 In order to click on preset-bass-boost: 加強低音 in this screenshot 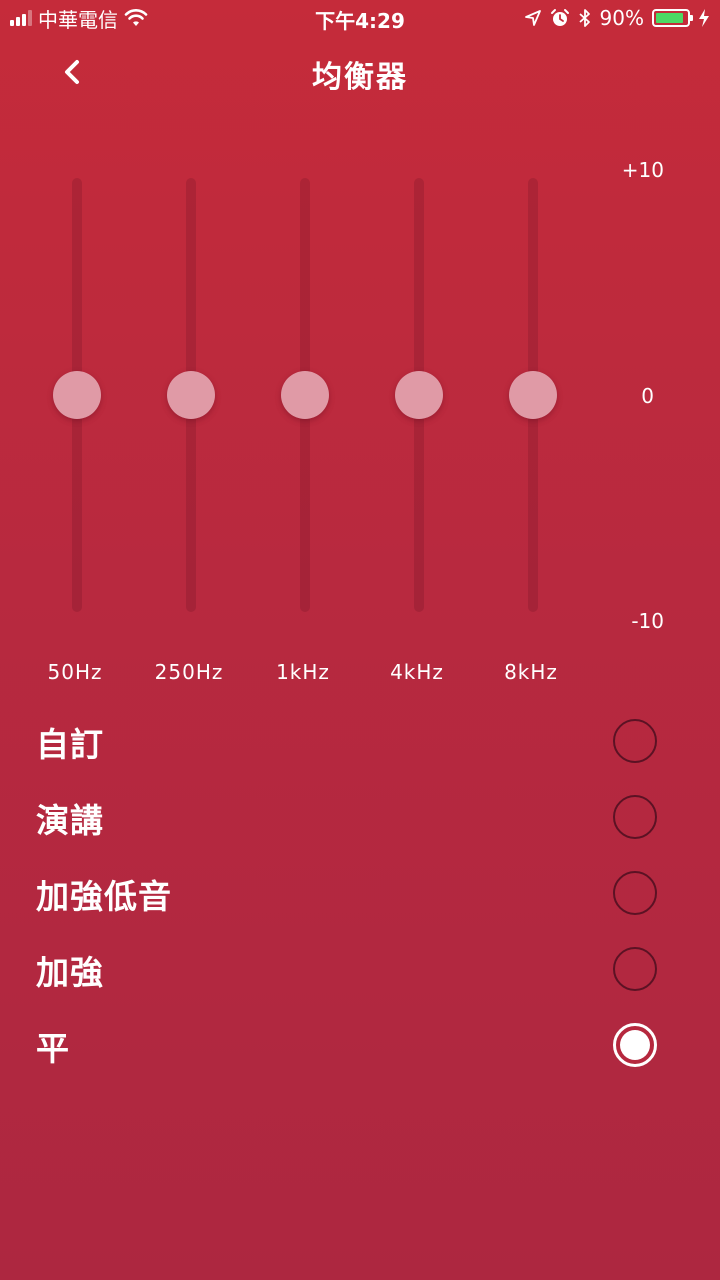, I will do `click(360, 894)`.